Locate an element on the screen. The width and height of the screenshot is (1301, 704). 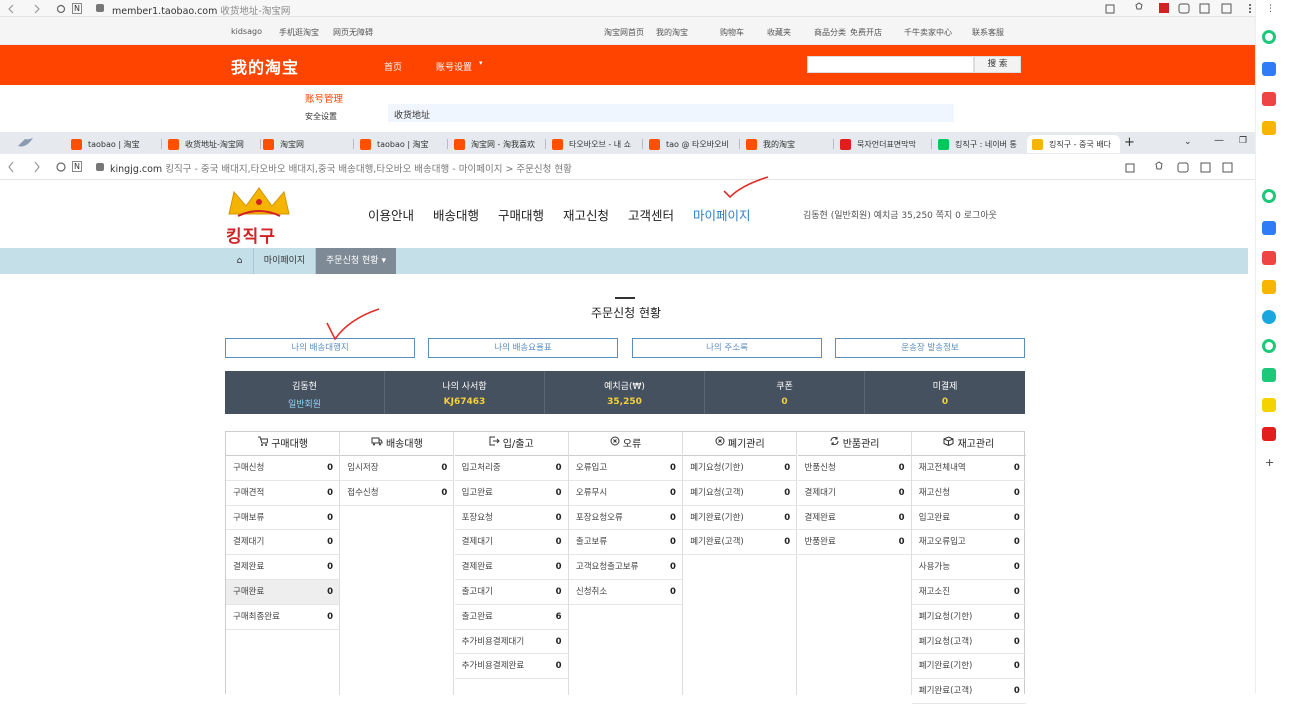
status-row: 입고처리중 0 is located at coordinates (511, 468).